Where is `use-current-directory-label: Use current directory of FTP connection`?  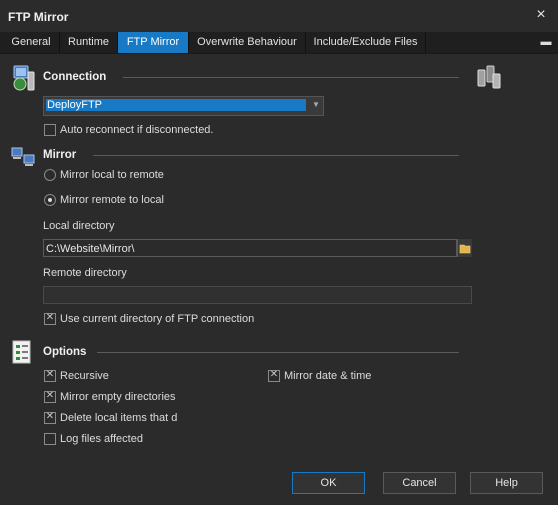 use-current-directory-label: Use current directory of FTP connection is located at coordinates (157, 319).